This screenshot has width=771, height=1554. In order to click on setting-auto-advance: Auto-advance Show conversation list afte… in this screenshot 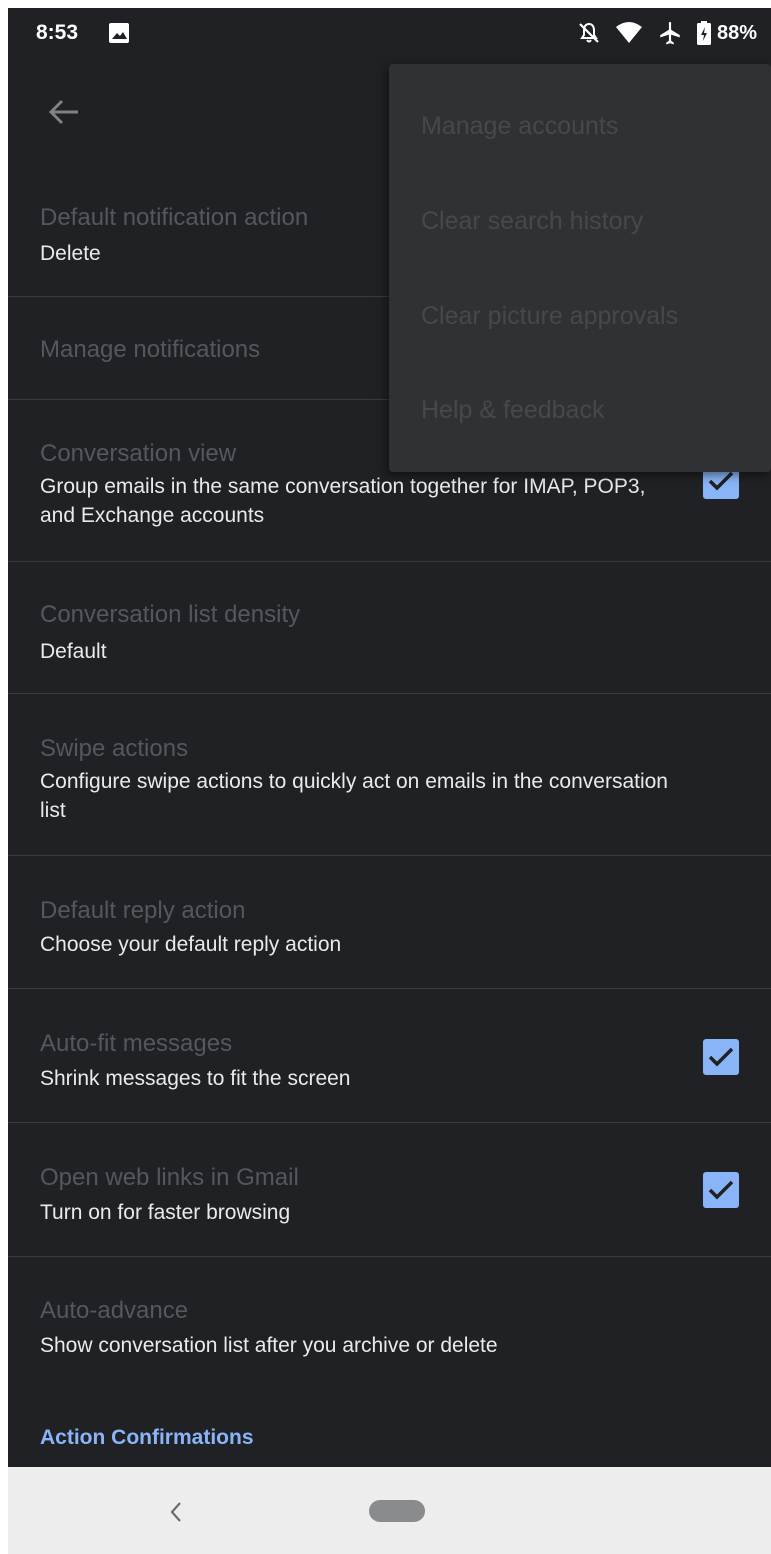, I will do `click(389, 1332)`.